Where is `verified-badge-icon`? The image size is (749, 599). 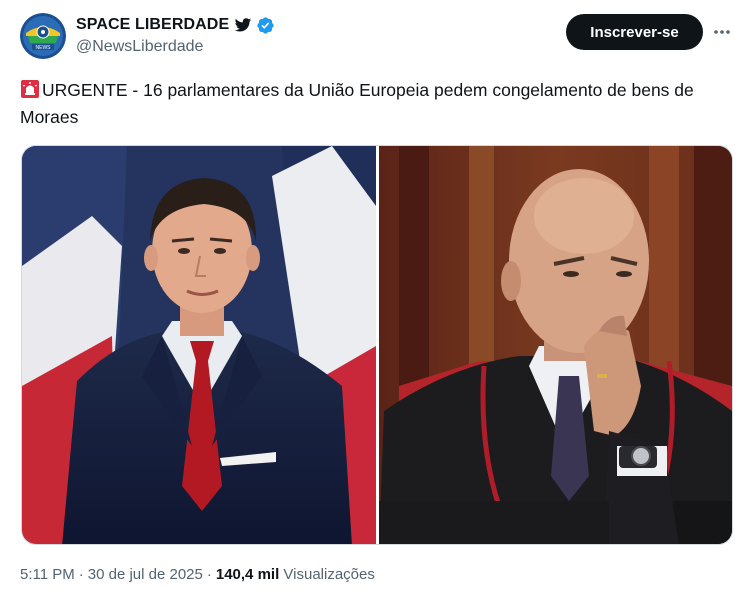 verified-badge-icon is located at coordinates (265, 25).